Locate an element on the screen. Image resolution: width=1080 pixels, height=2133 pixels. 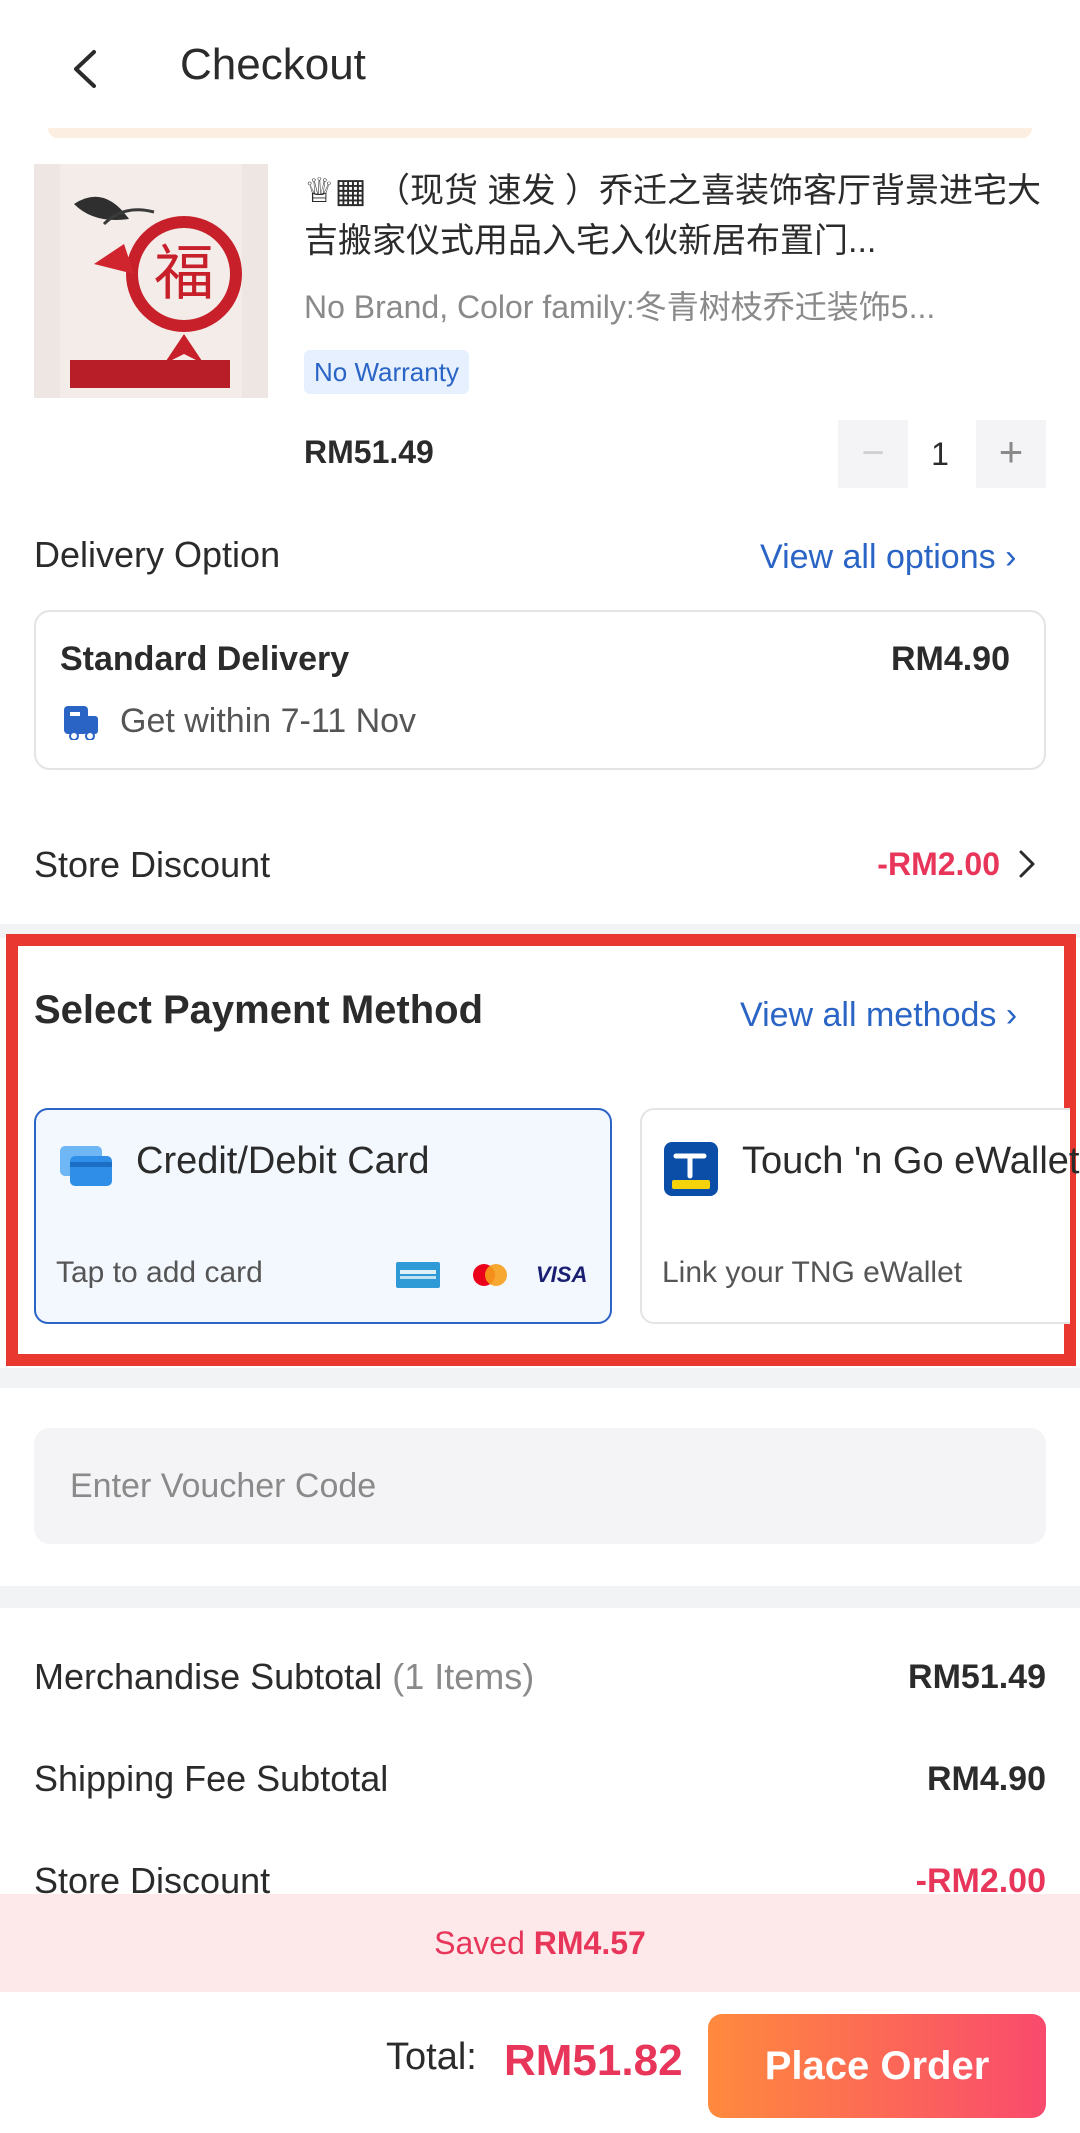
merchandise-subtotal-value: RM51.49 is located at coordinates (977, 1677).